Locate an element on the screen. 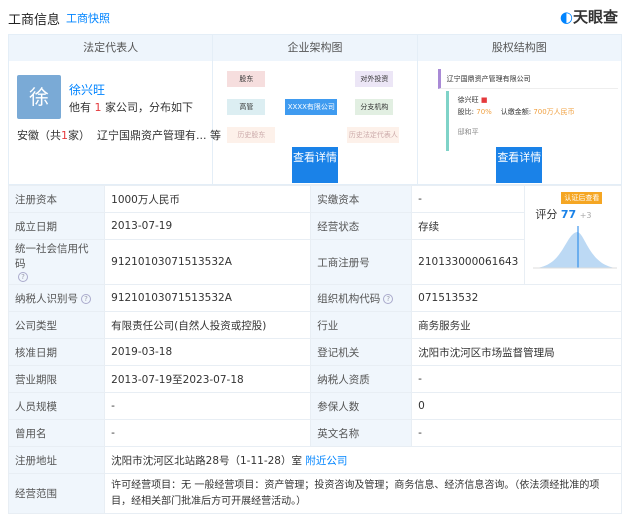 This screenshot has height=514, width=640. score-panel: 认证后查看 评分 77 +3 is located at coordinates (573, 235).